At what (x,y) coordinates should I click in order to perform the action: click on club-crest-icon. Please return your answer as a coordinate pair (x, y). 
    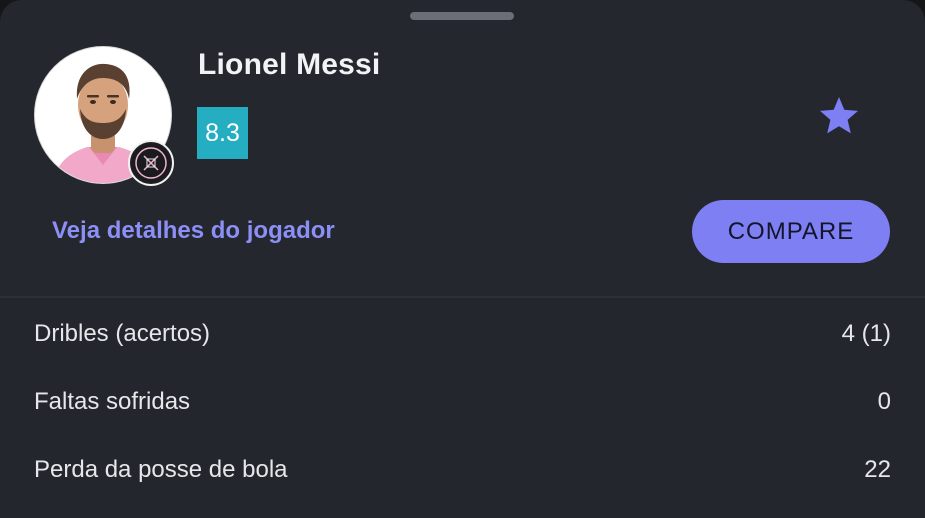
    Looking at the image, I should click on (151, 163).